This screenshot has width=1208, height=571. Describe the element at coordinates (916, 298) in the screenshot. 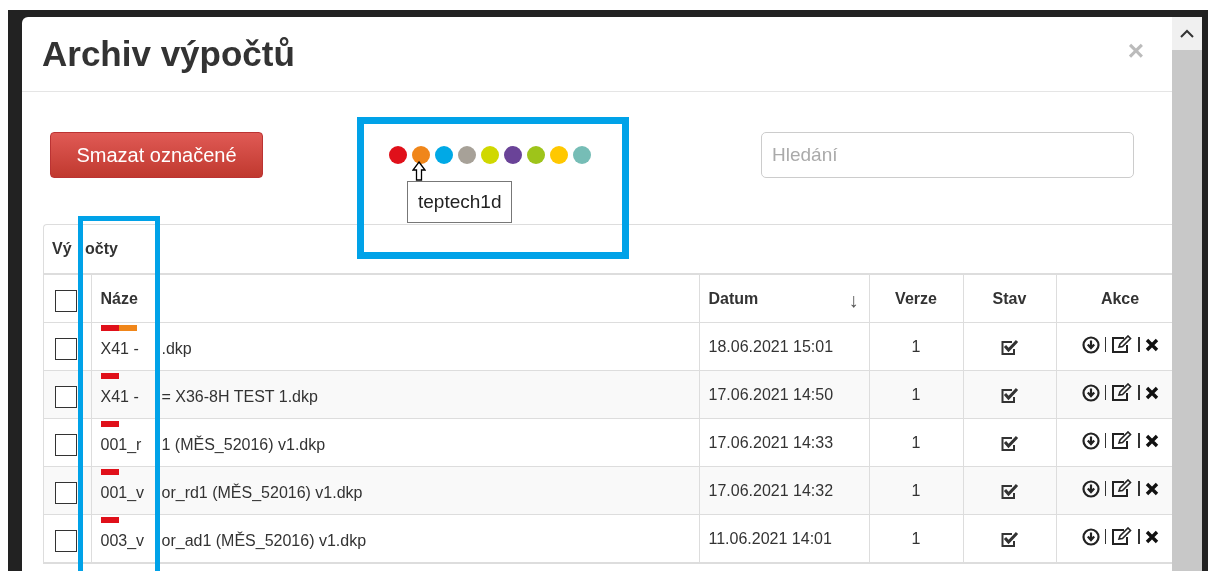

I see `column-header: Verze` at that location.